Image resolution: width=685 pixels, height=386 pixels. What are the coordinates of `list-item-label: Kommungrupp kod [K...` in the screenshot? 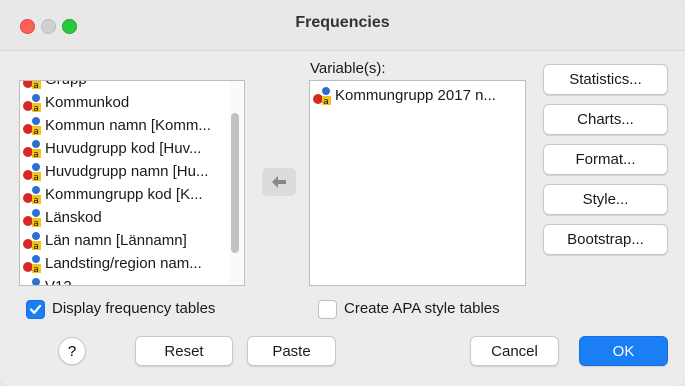 It's located at (124, 194).